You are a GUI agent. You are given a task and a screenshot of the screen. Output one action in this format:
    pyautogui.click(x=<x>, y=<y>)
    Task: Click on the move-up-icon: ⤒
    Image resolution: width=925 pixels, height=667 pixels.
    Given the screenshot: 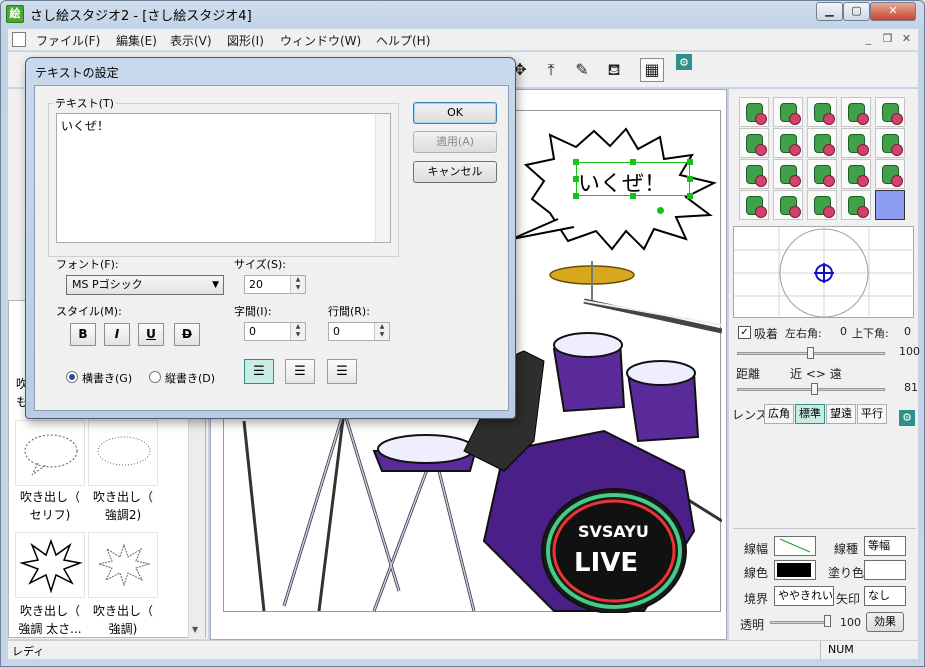 What is the action you would take?
    pyautogui.click(x=551, y=70)
    